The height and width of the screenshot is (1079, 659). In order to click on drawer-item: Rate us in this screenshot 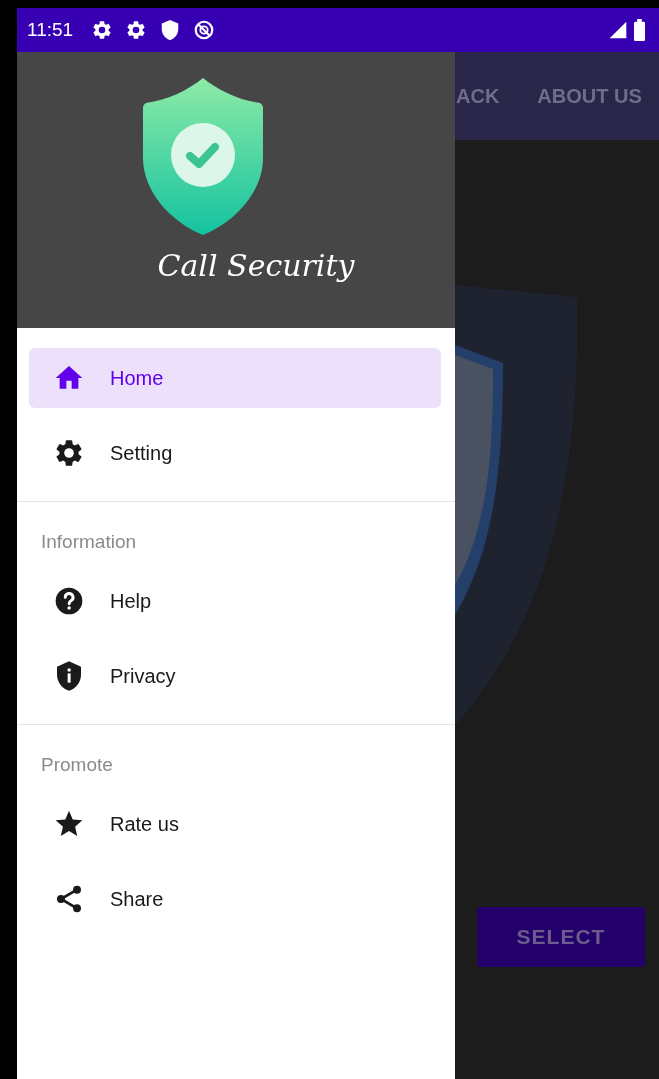, I will do `click(235, 824)`.